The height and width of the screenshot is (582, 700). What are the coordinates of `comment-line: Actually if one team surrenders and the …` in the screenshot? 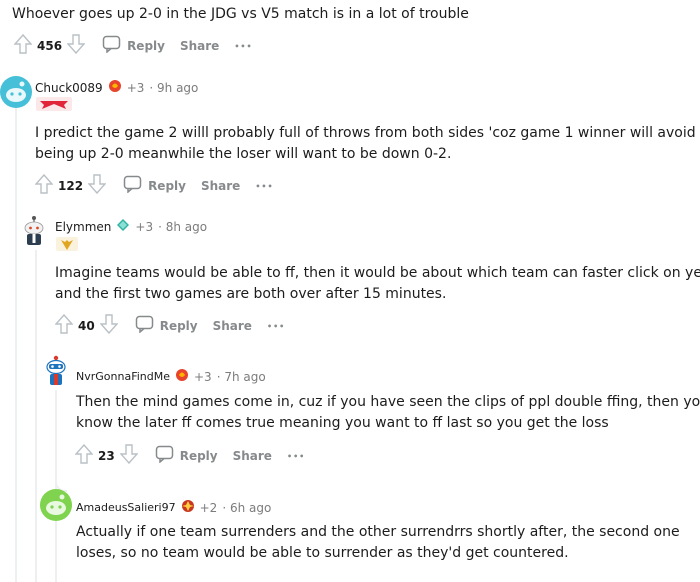 It's located at (378, 532).